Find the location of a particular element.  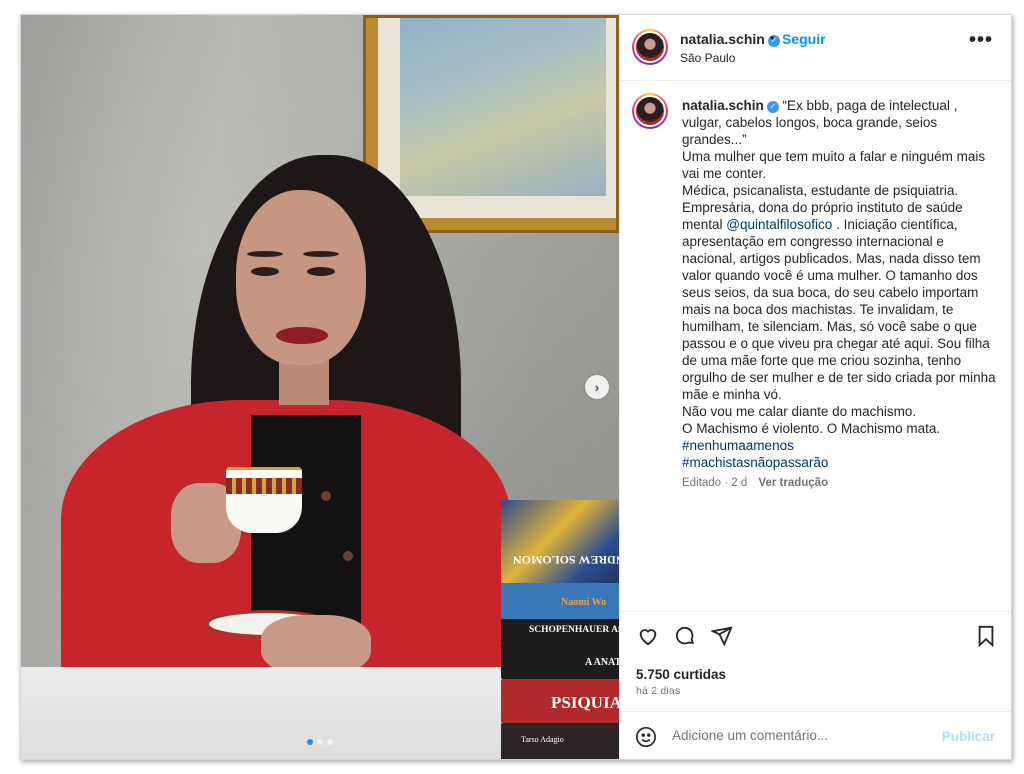

book-title: ANDREW SOLOMON is located at coordinates (566, 560).